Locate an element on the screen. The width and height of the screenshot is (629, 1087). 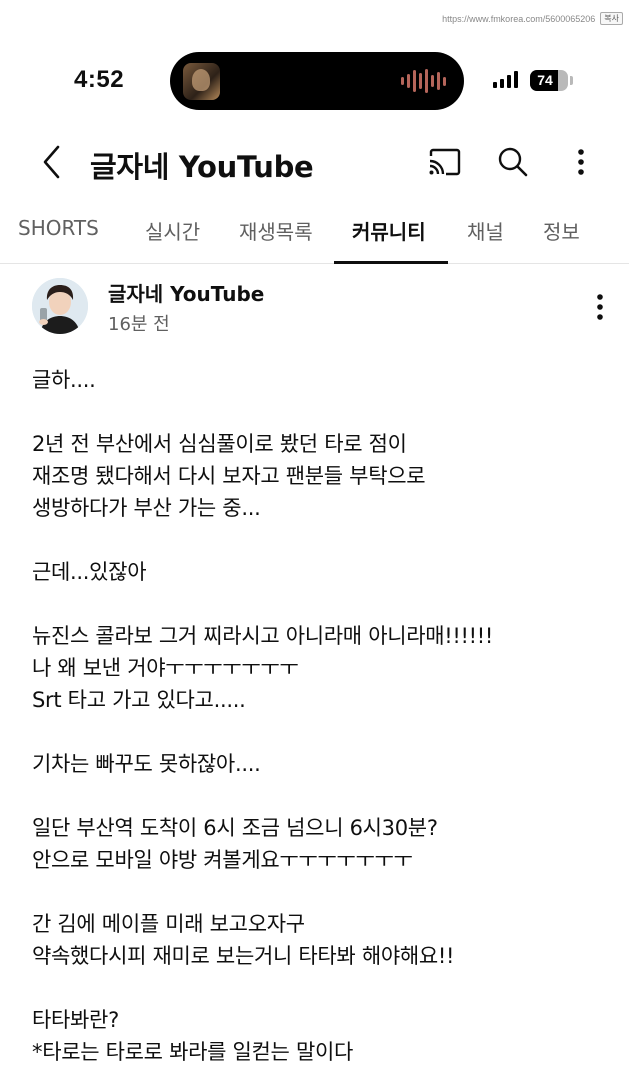
battery-percent: 74 is located at coordinates (545, 80).